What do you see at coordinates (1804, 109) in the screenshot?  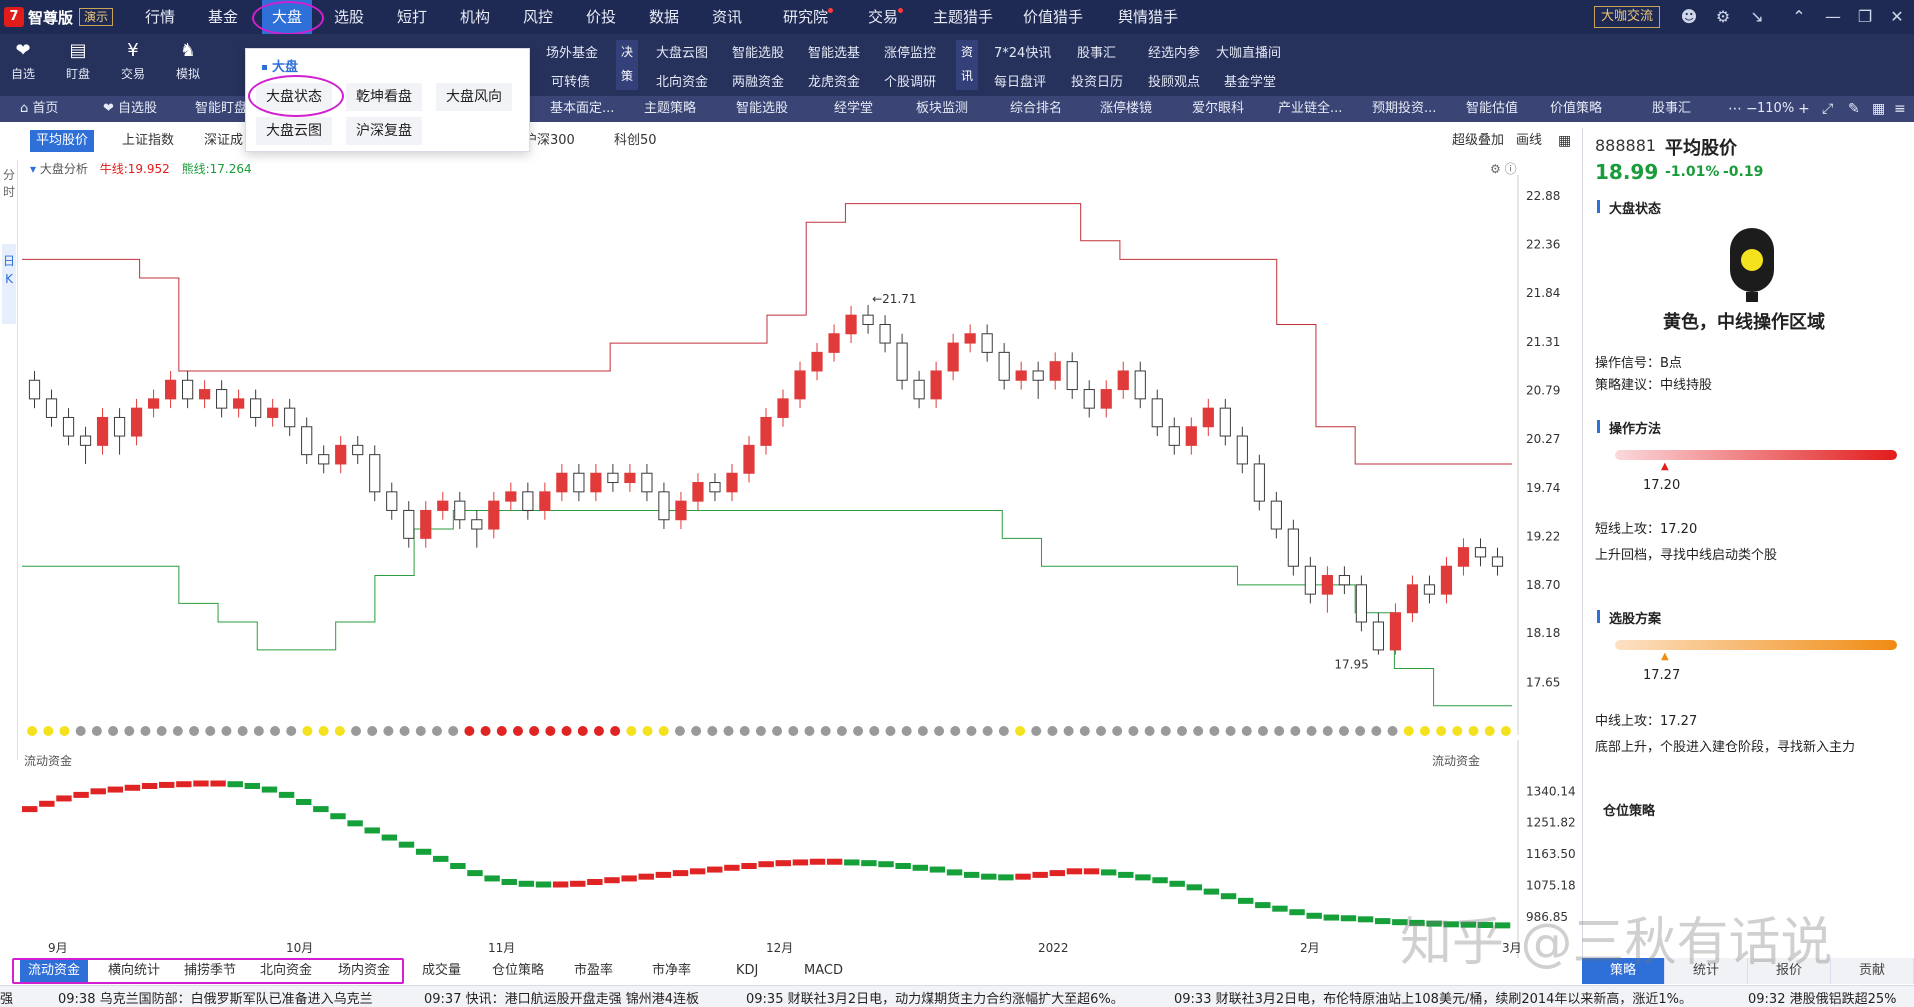 I see `zoom-in-icon: +` at bounding box center [1804, 109].